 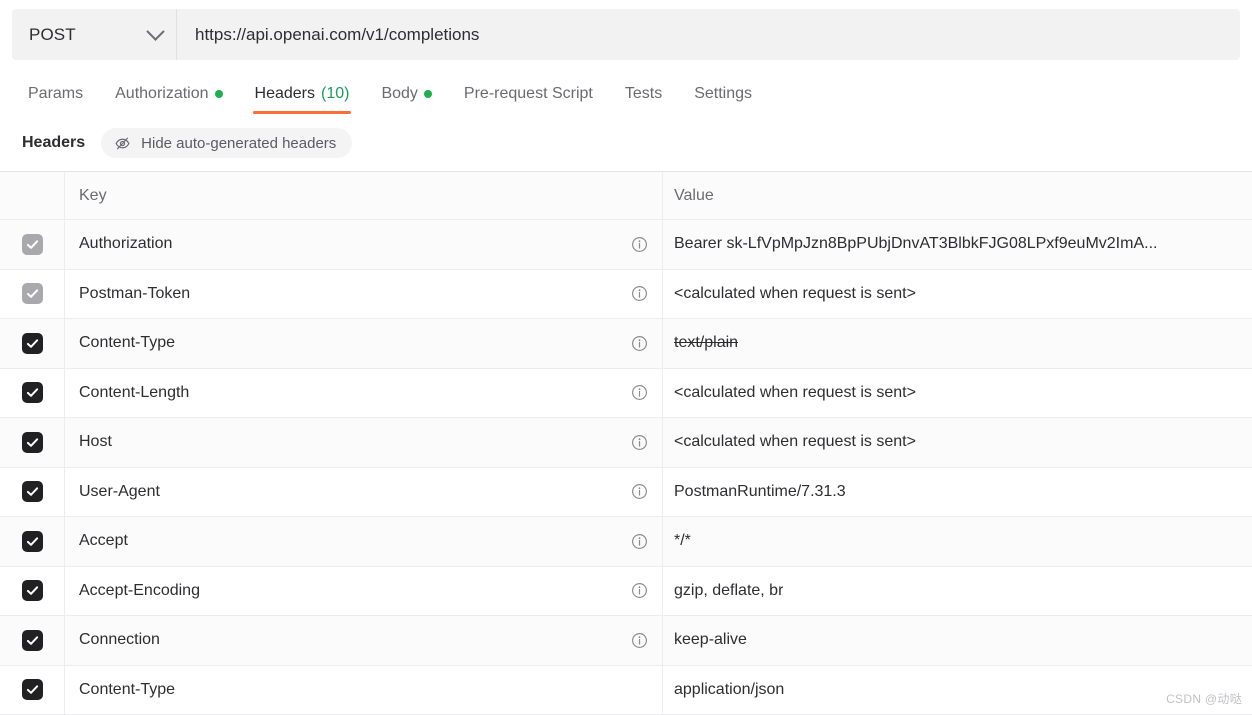 I want to click on table-row: Accept */*, so click(x=626, y=542).